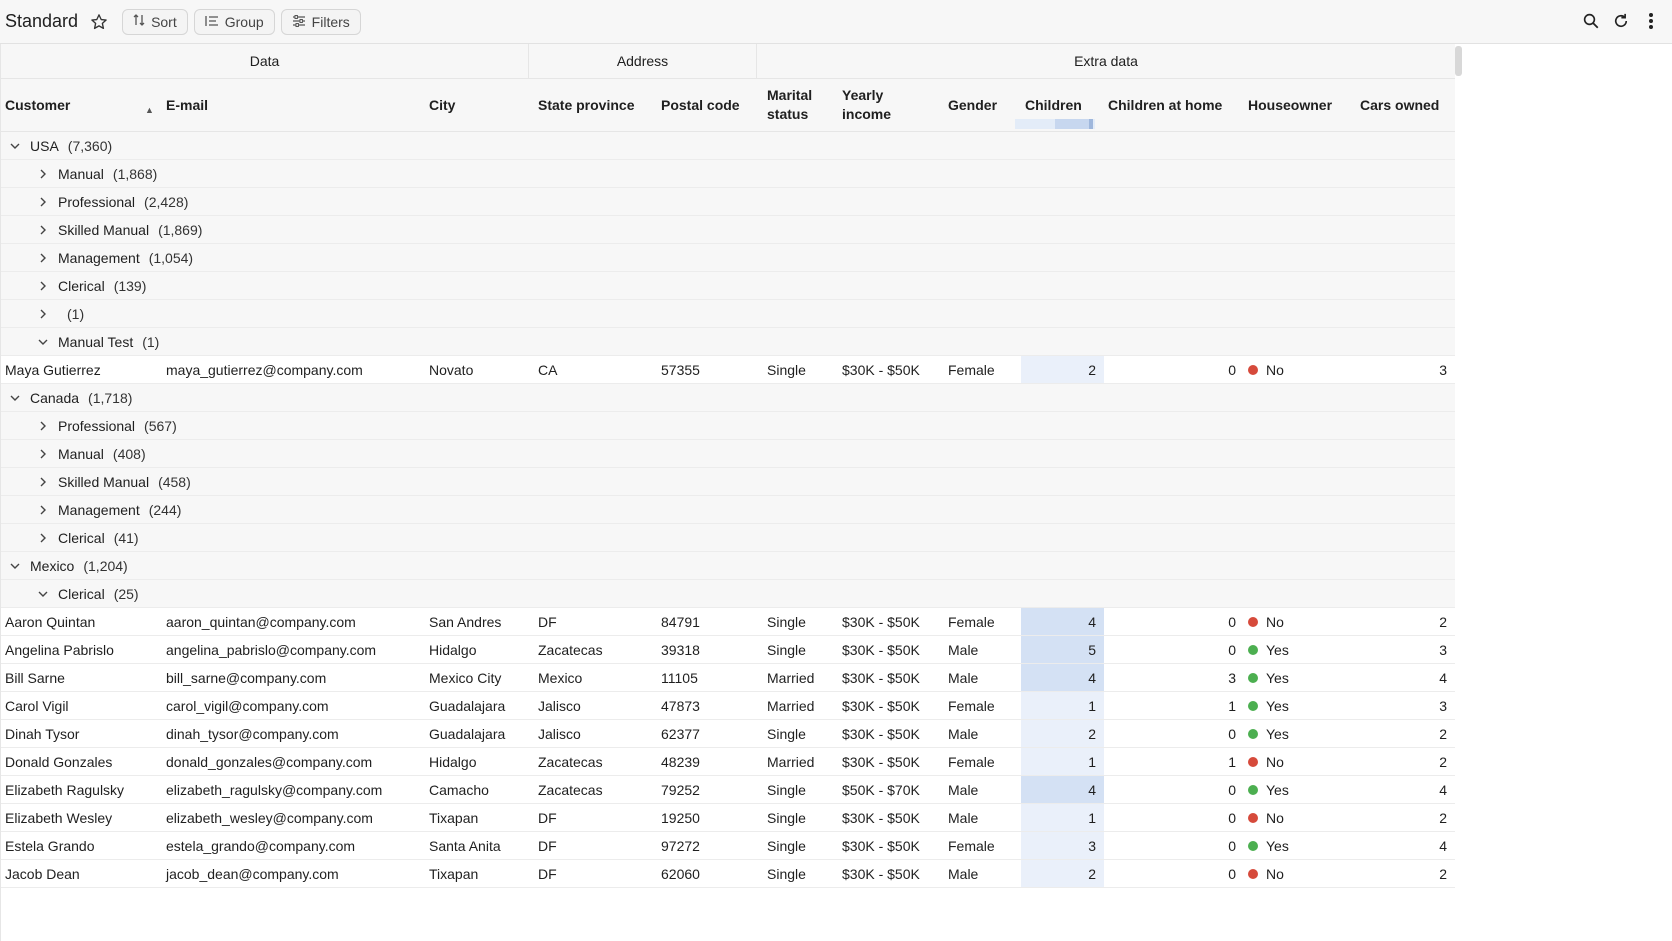  Describe the element at coordinates (710, 105) in the screenshot. I see `col-postal: Postal code` at that location.